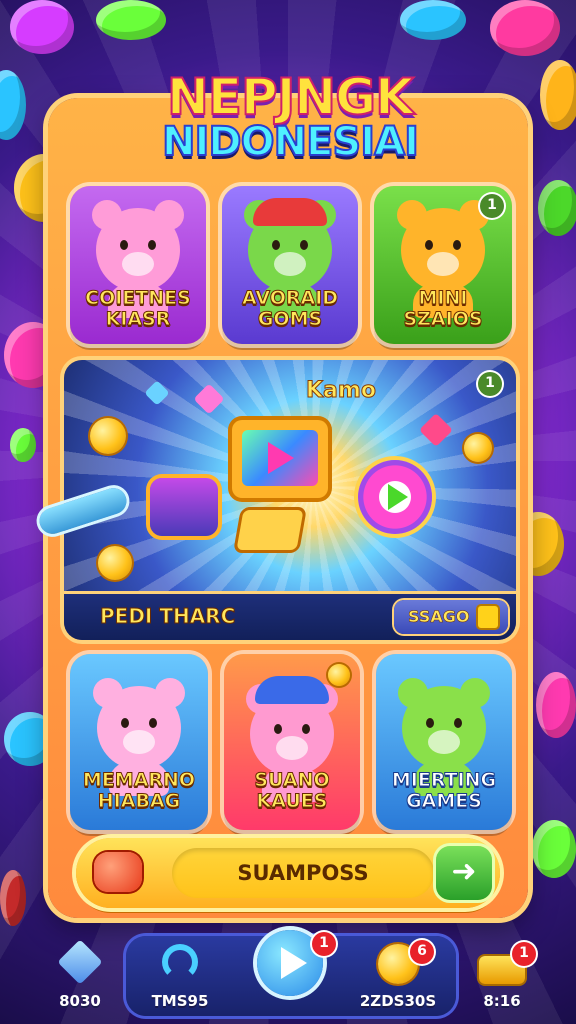 Image resolution: width=576 pixels, height=1024 pixels. I want to click on game-tile-mini: 1 MINI SZAIOS, so click(443, 265).